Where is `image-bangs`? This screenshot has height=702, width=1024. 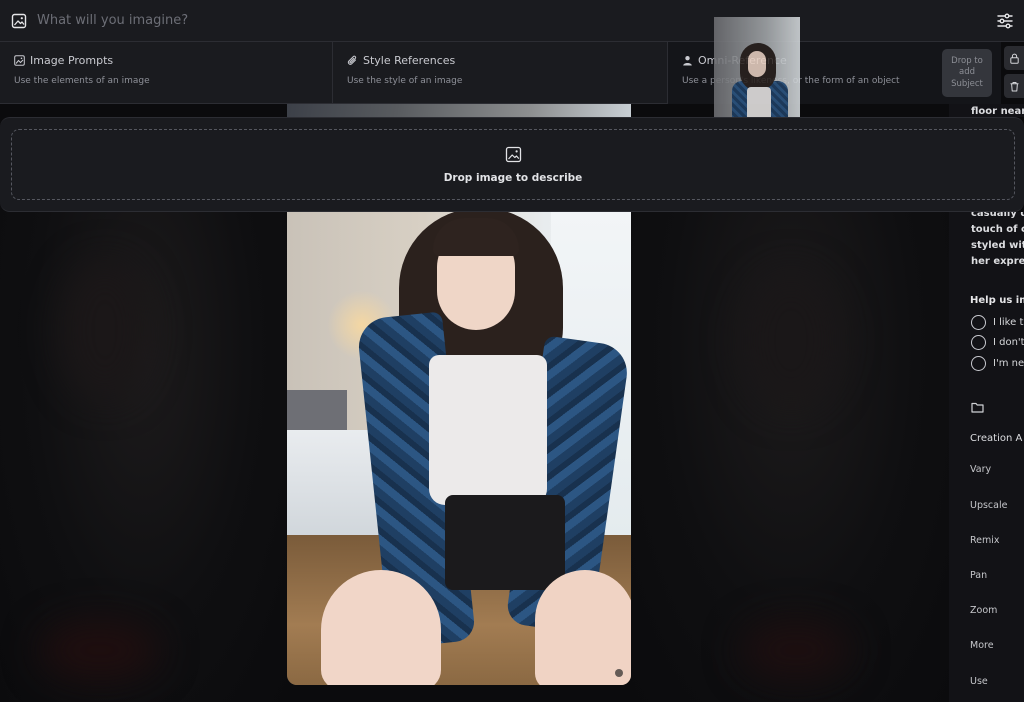
image-bangs is located at coordinates (476, 237).